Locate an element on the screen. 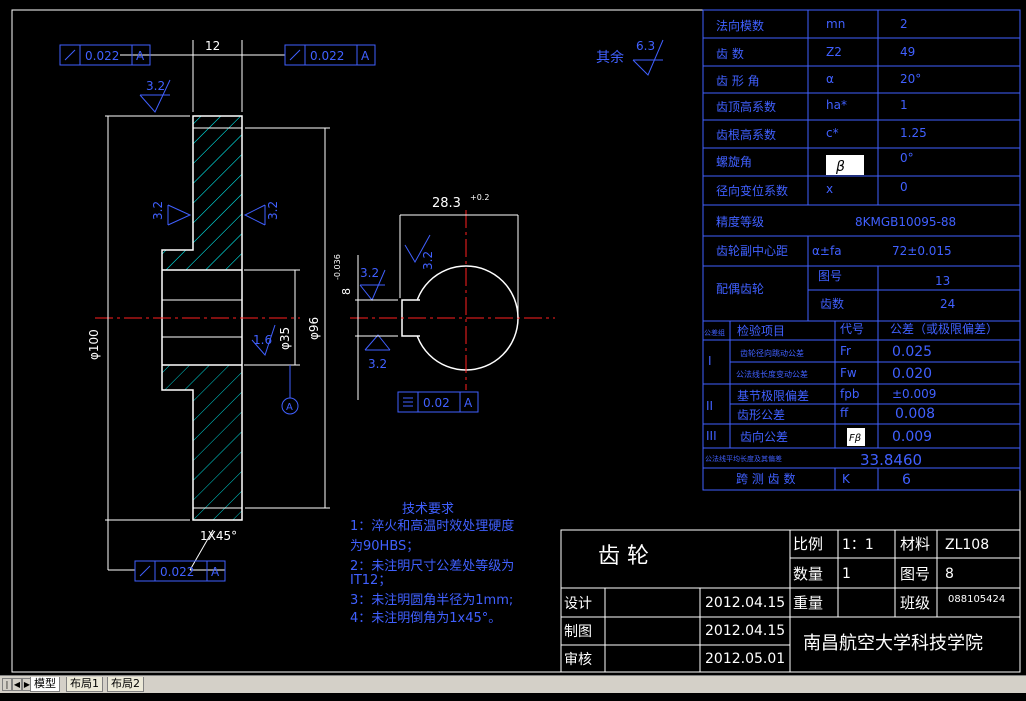 Image resolution: width=1026 pixels, height=701 pixels. dim-35: φ35 is located at coordinates (285, 338).